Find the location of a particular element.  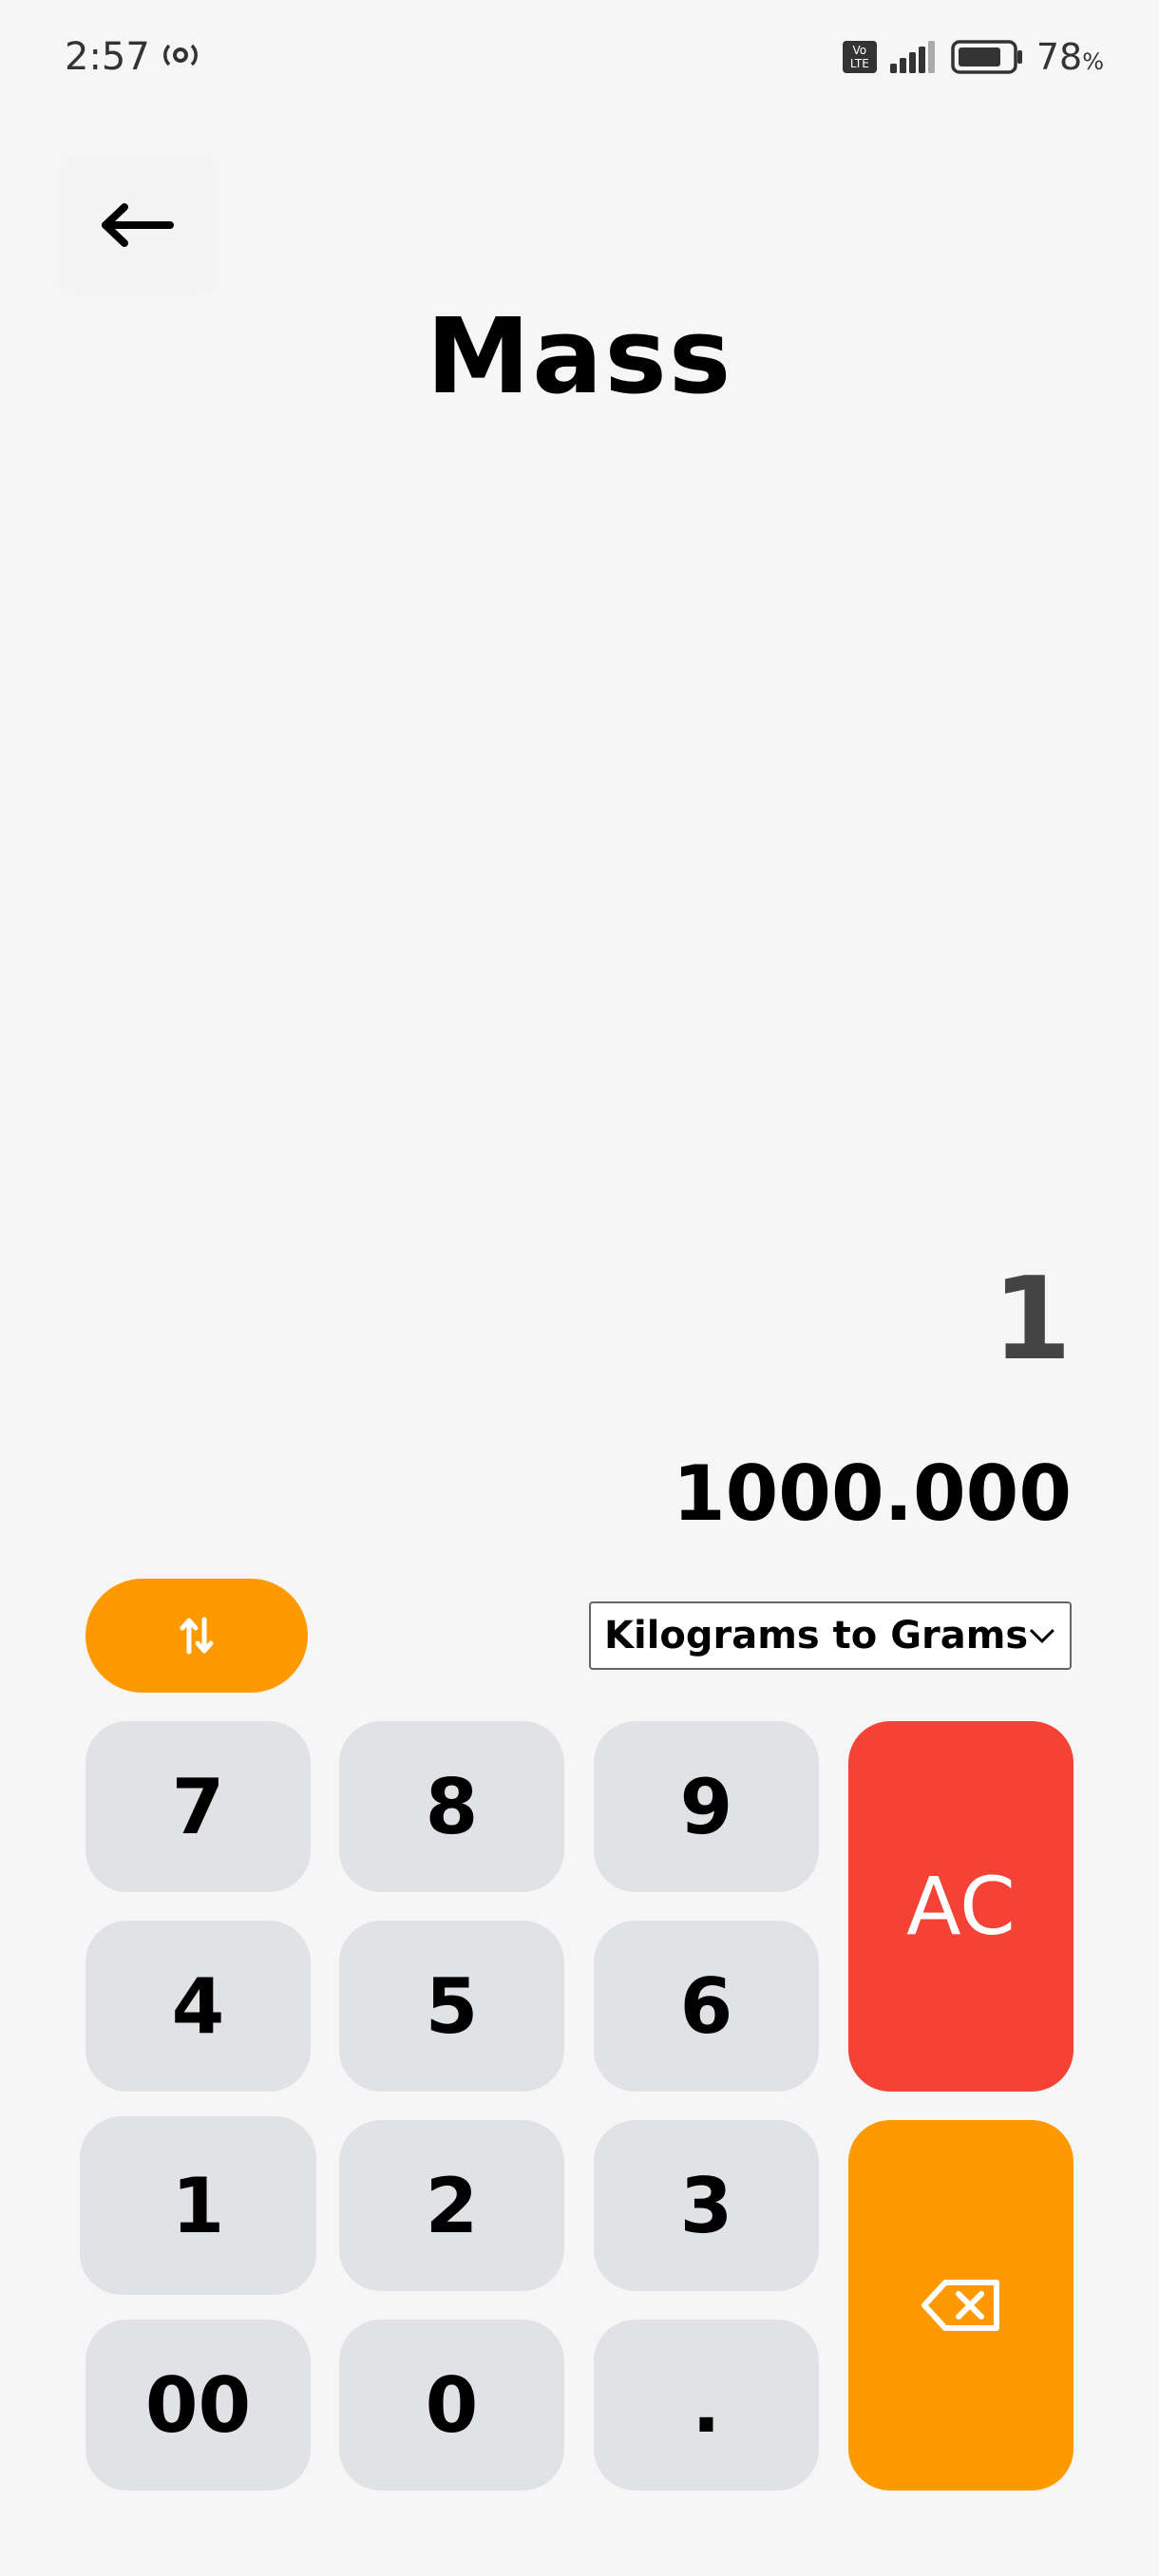

key-0: 0 is located at coordinates (451, 2405).